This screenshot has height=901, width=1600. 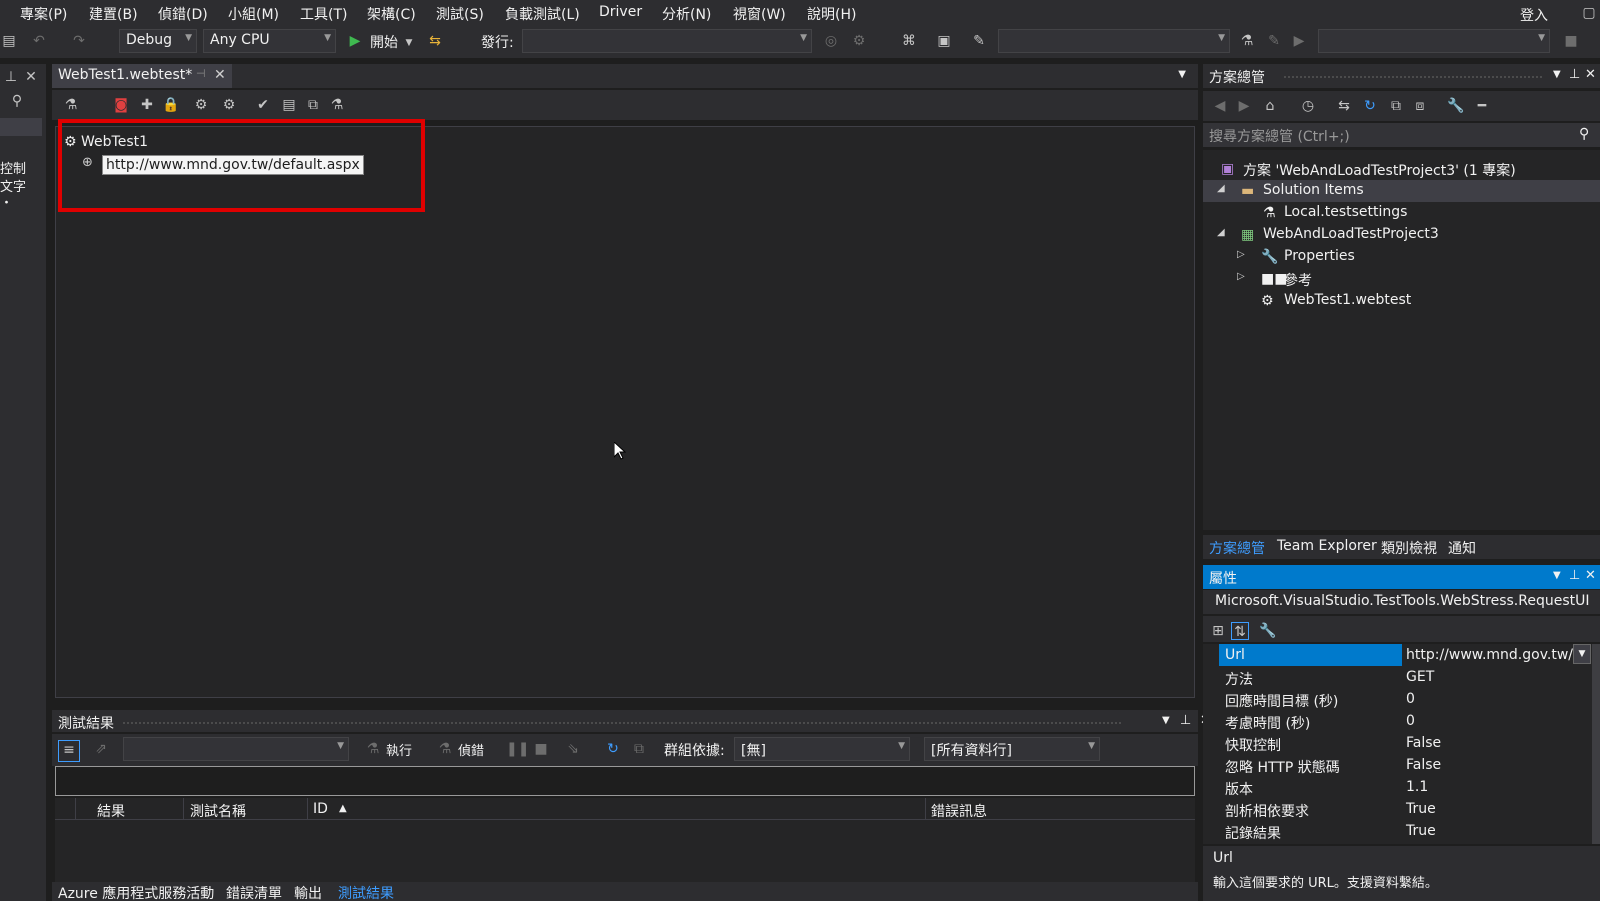 I want to click on preview-icon: ━, so click(x=1482, y=106).